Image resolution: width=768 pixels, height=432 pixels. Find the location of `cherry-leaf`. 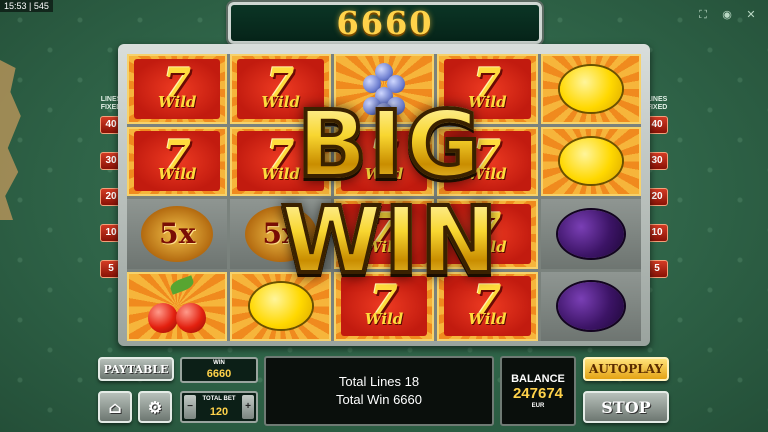

cherry-leaf is located at coordinates (182, 285).